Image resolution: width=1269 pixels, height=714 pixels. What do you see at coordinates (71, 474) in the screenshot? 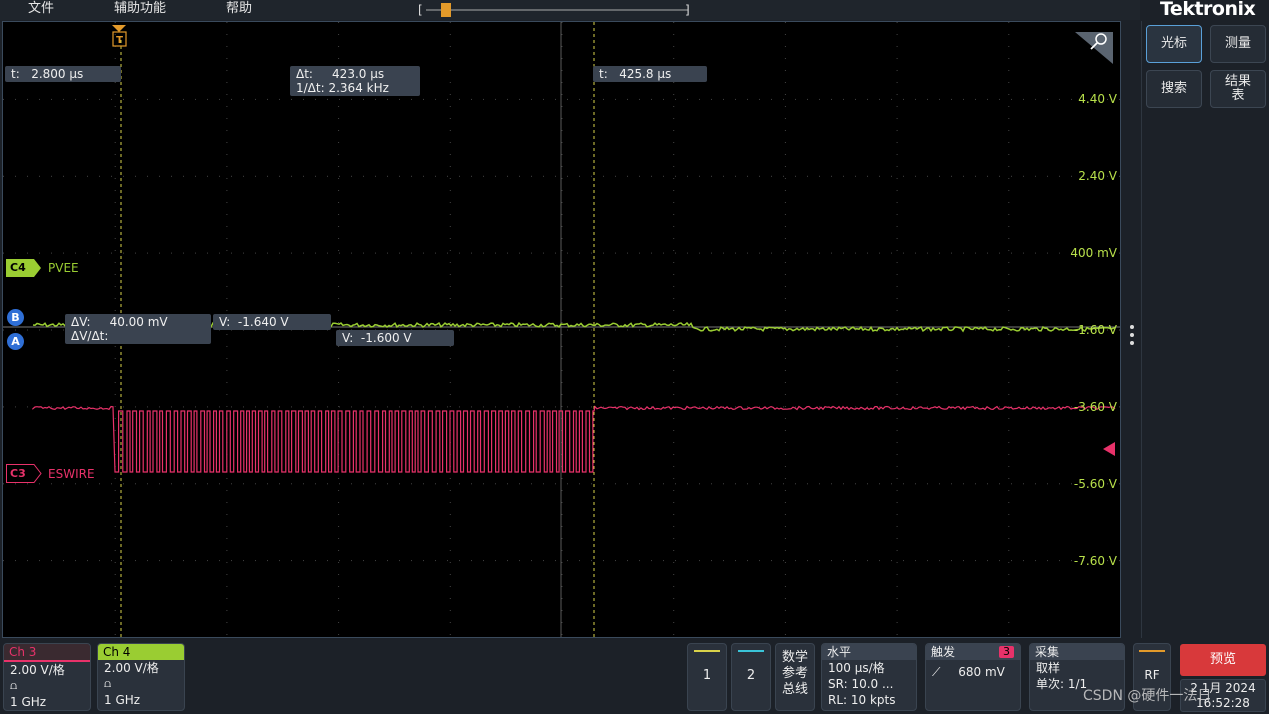
I see `ch3-name: ESWIRE` at bounding box center [71, 474].